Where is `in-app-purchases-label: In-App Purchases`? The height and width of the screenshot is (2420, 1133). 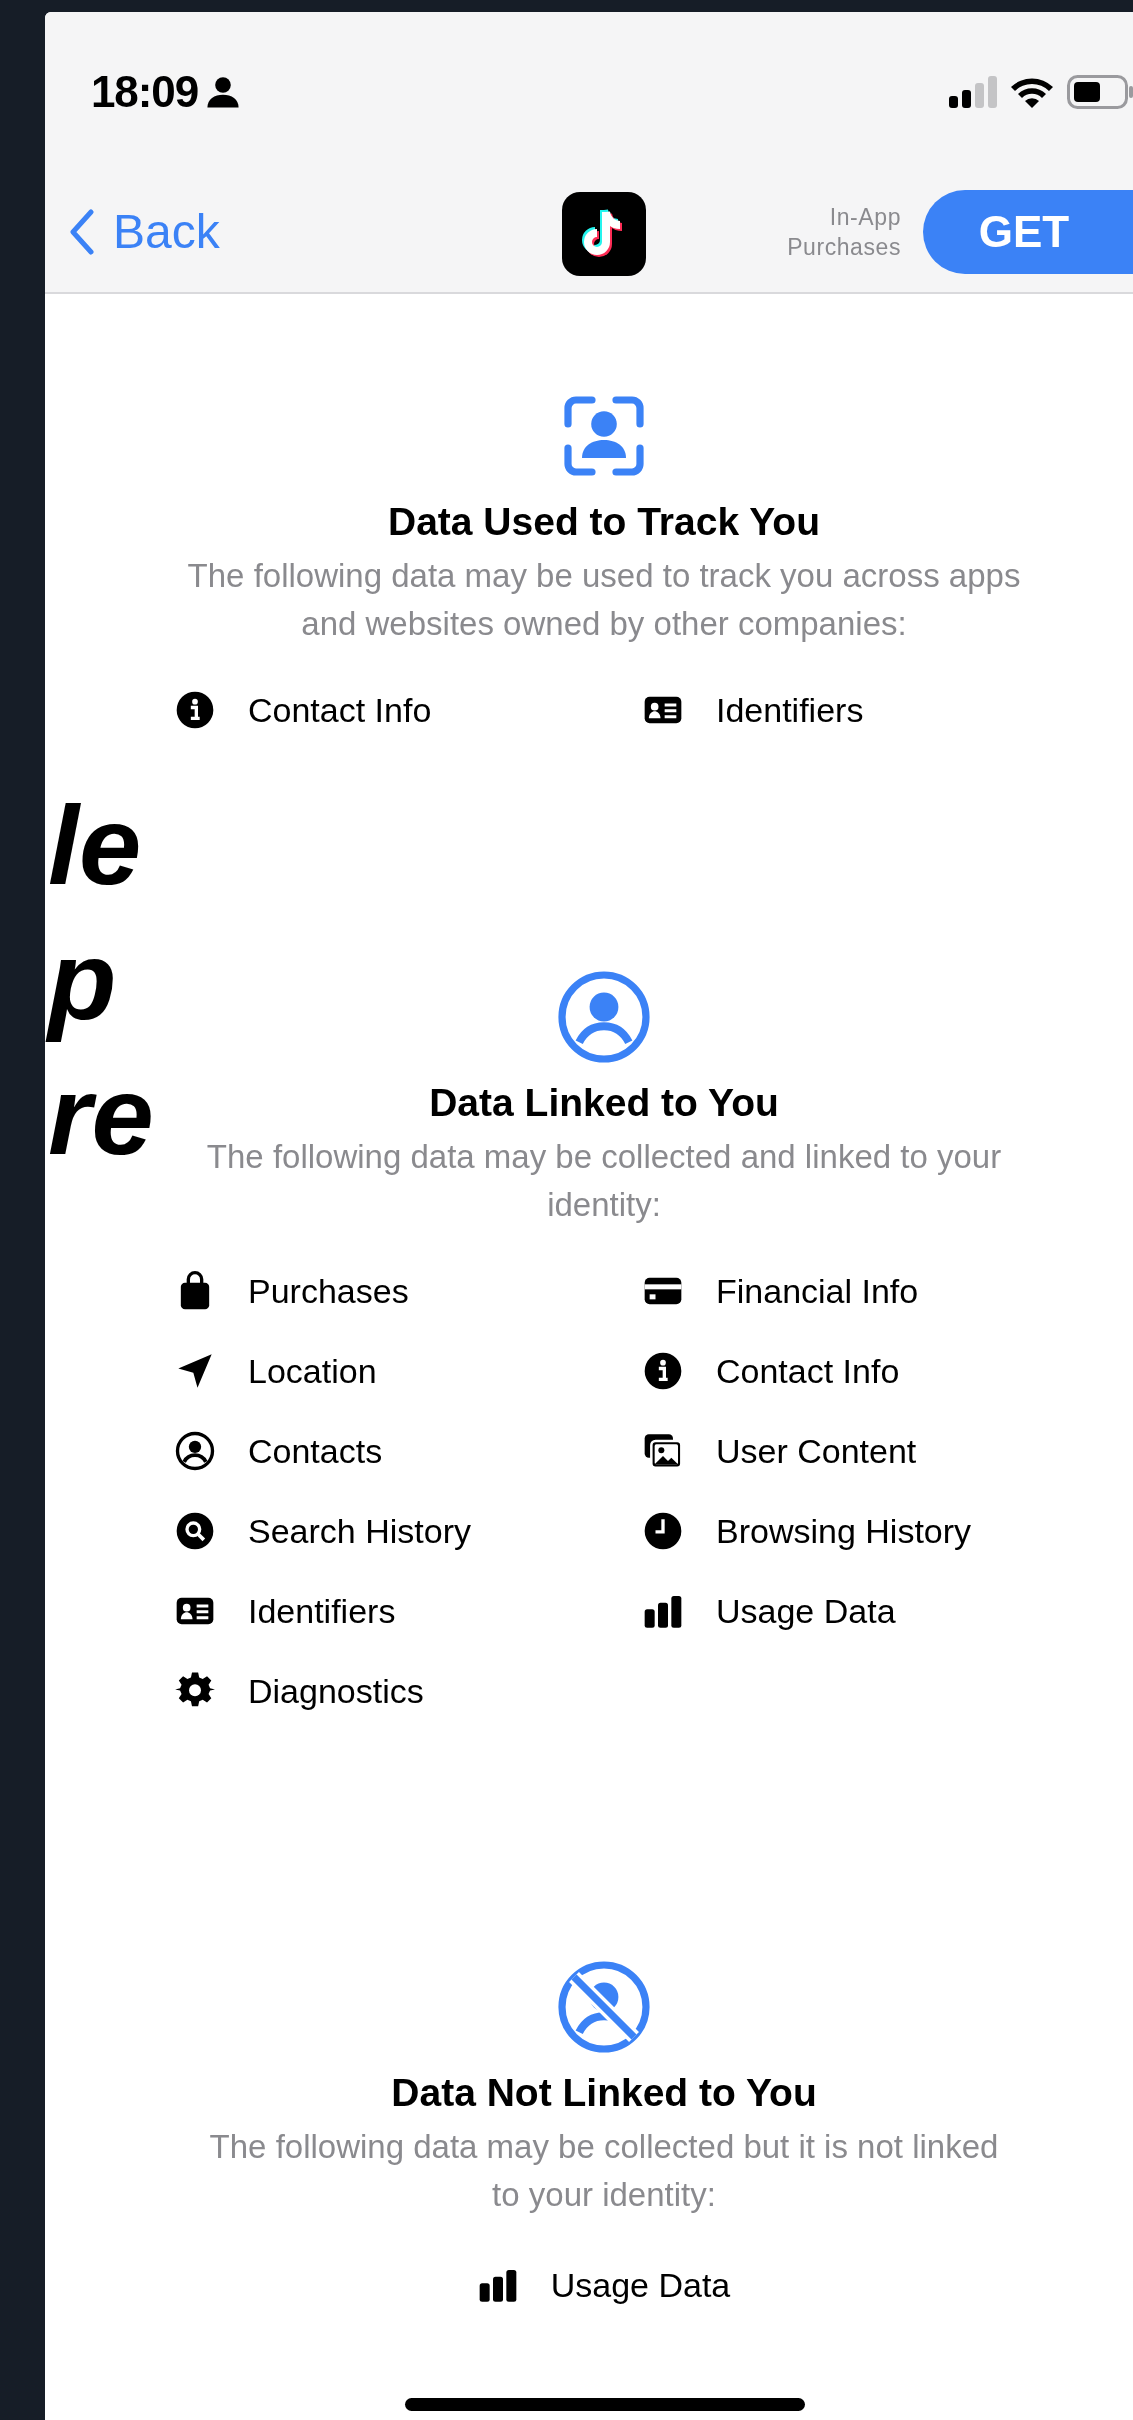 in-app-purchases-label: In-App Purchases is located at coordinates (843, 232).